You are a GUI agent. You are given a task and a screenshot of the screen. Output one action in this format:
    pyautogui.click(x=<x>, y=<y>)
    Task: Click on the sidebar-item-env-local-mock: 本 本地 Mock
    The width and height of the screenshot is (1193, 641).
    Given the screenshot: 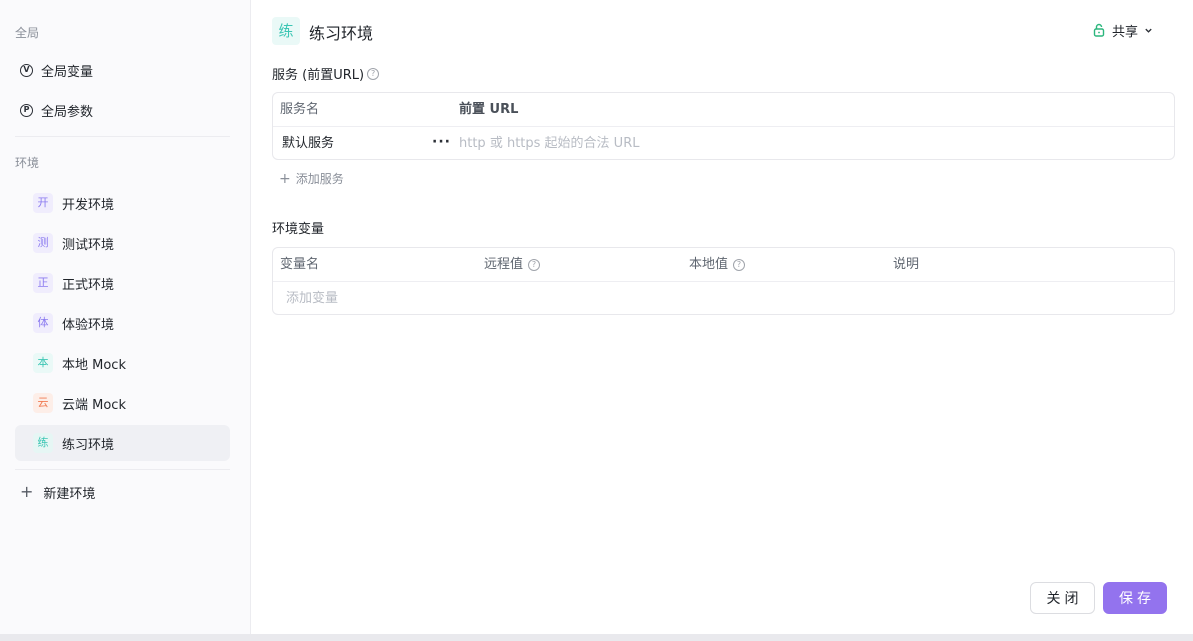 What is the action you would take?
    pyautogui.click(x=122, y=363)
    